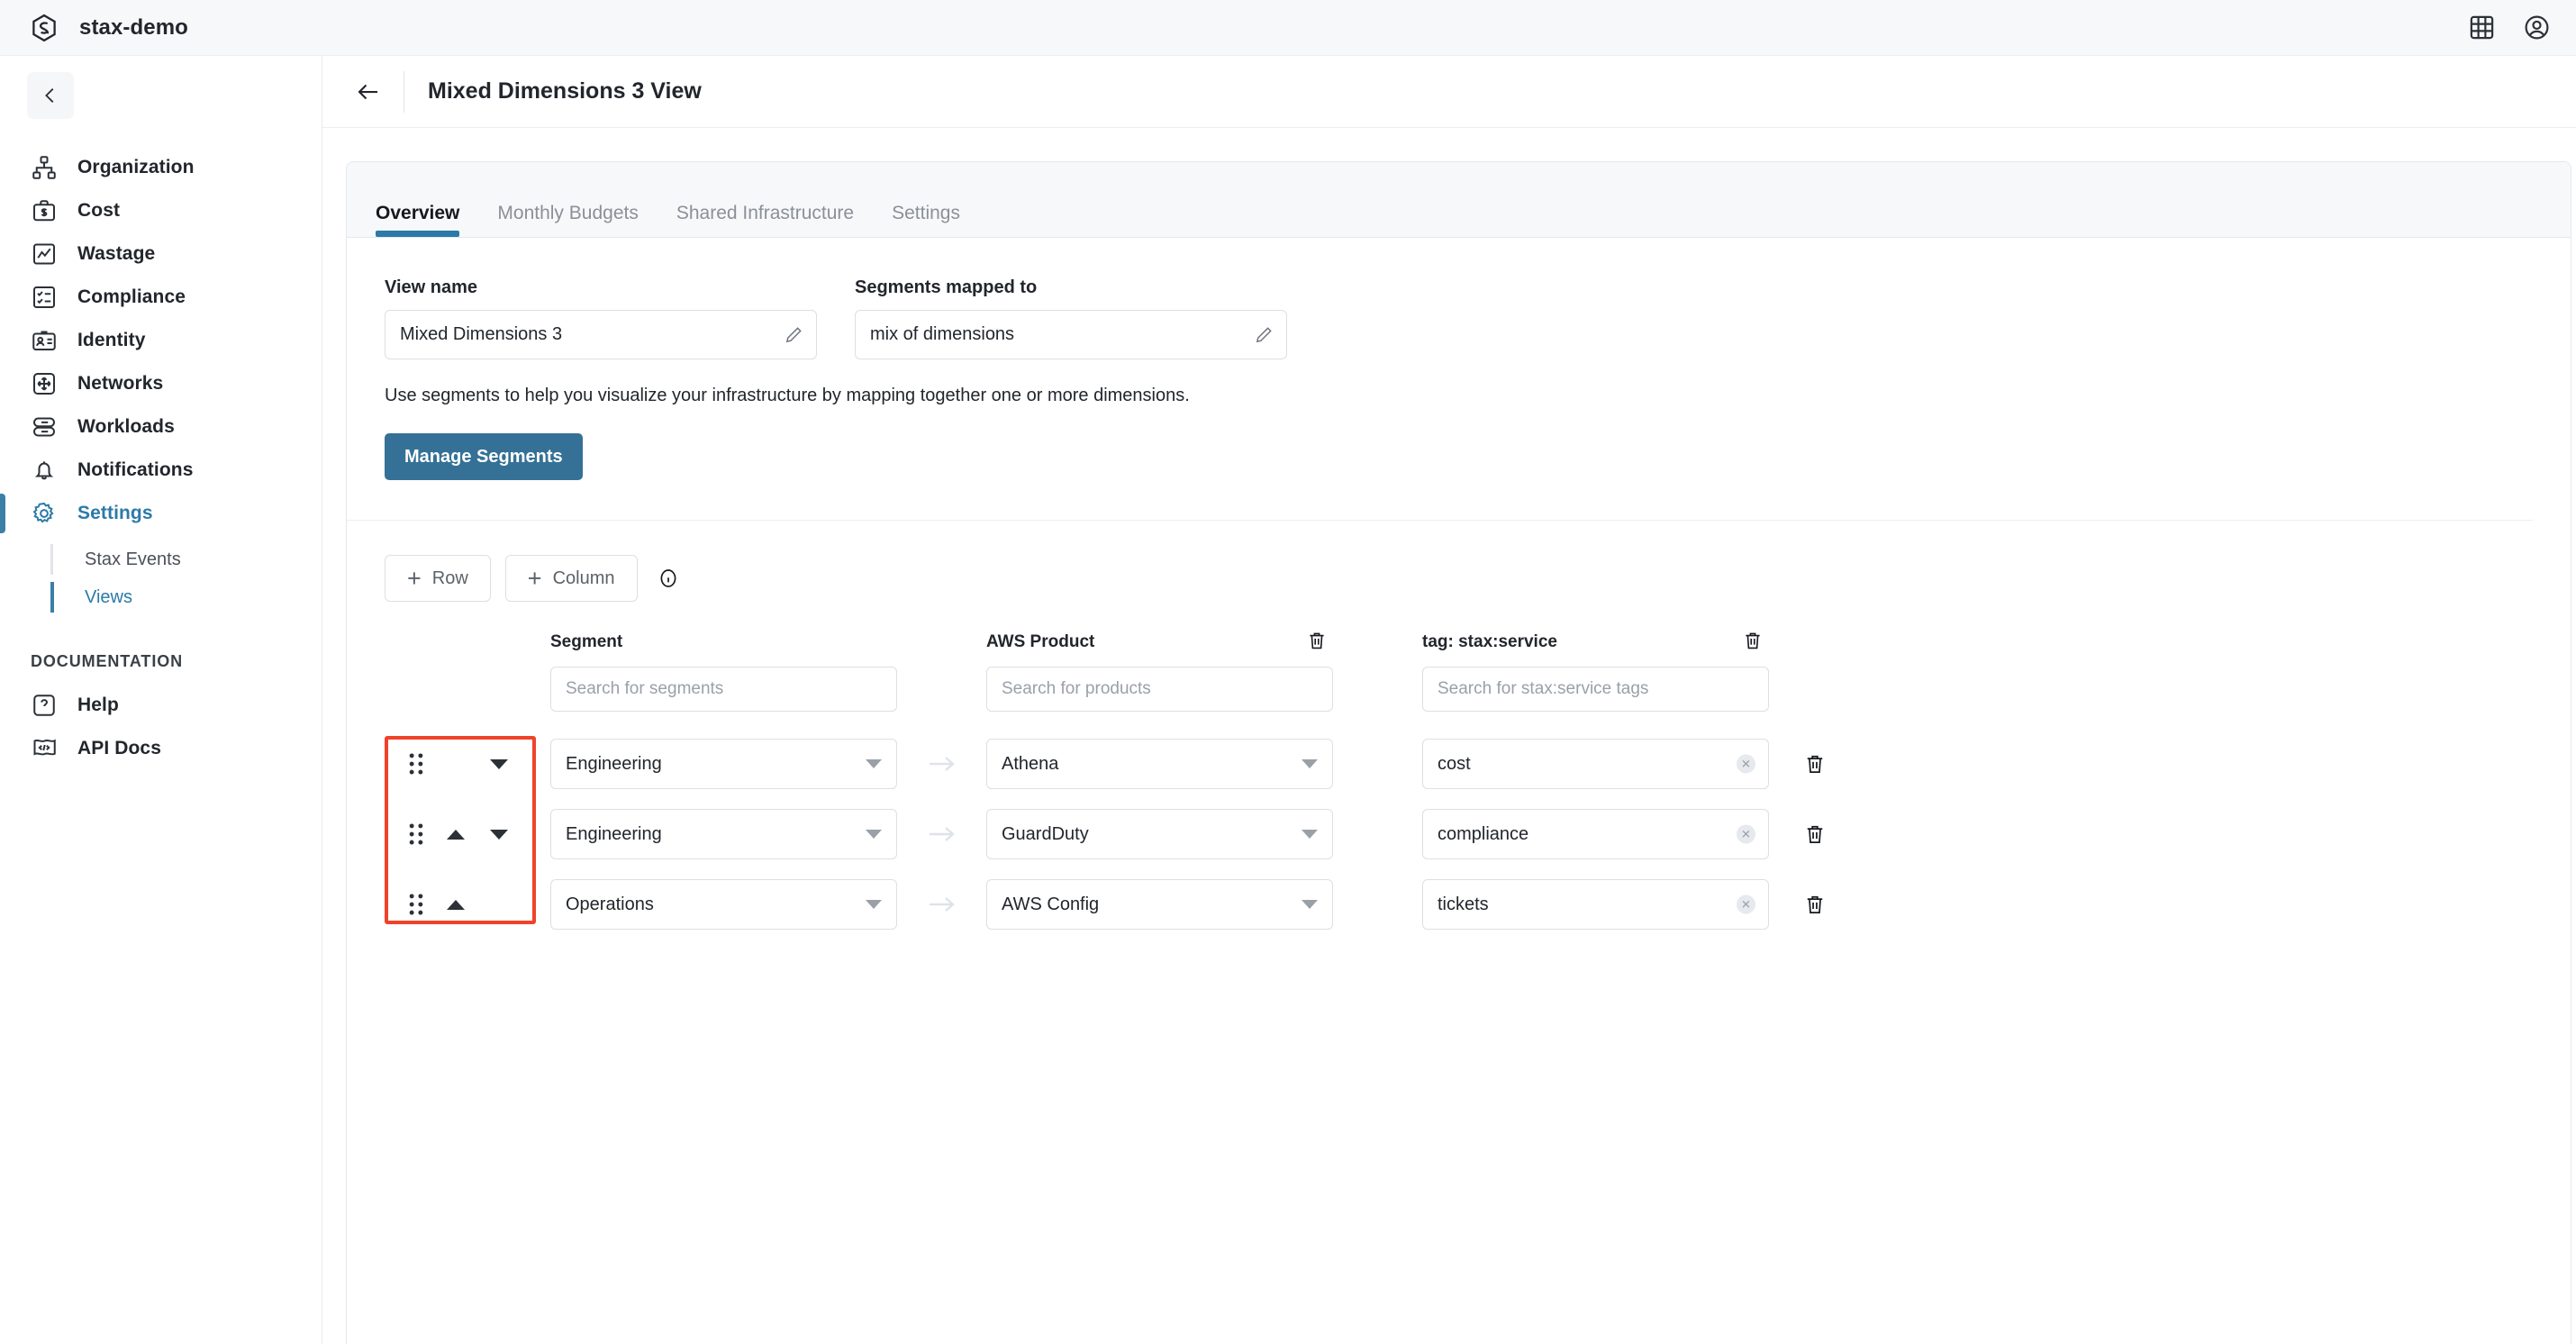 This screenshot has width=2576, height=1344. I want to click on sidebar-item-stax-events: Stax Events, so click(187, 559).